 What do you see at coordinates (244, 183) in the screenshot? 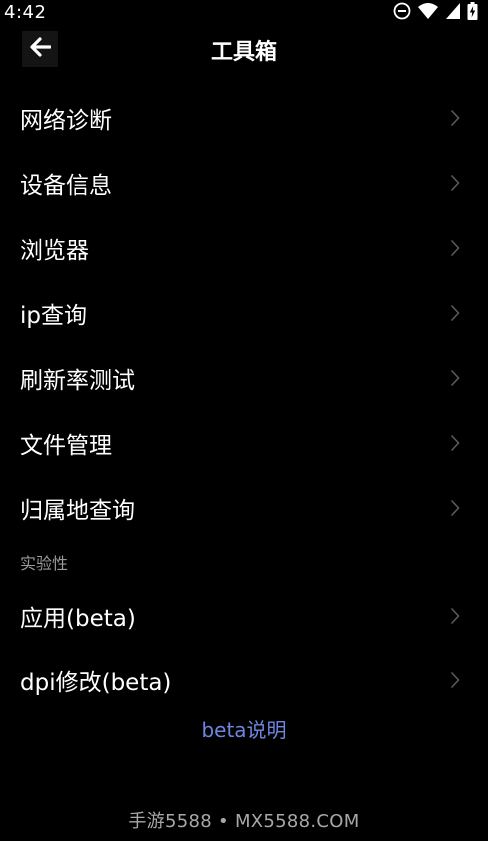
I see `menu-item-device-info: 设备信息` at bounding box center [244, 183].